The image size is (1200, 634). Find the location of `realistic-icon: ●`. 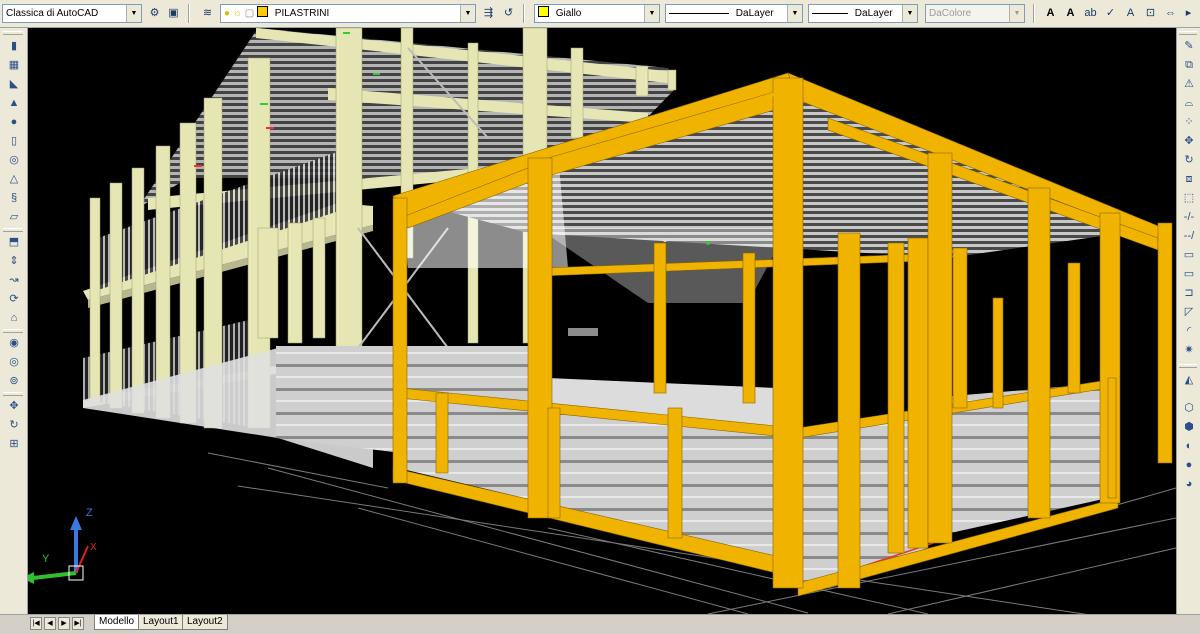

realistic-icon: ● is located at coordinates (1189, 465).